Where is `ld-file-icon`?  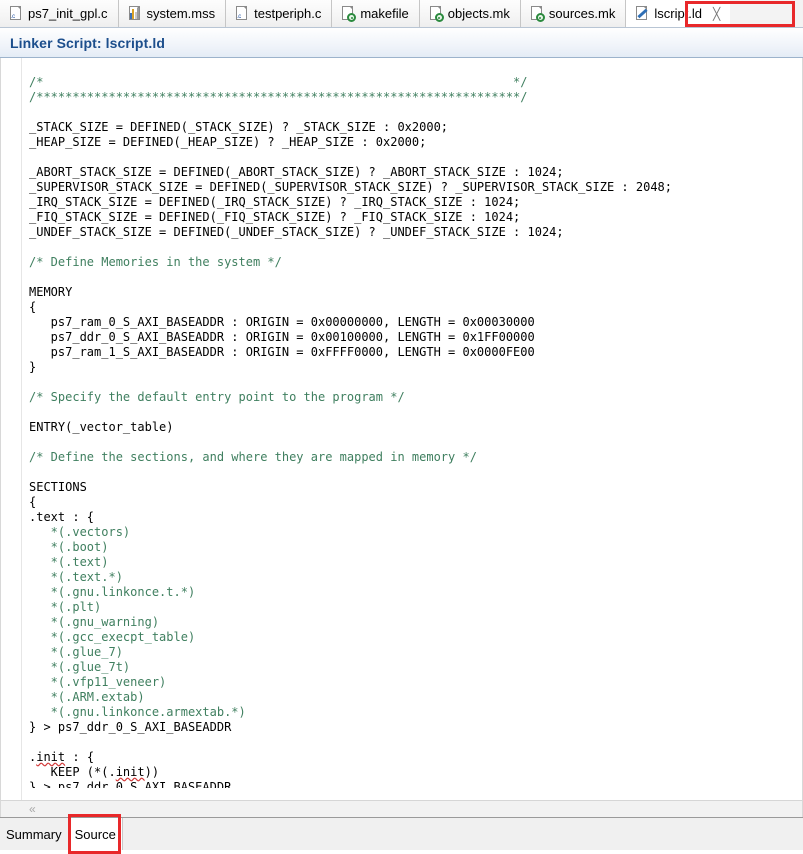
ld-file-icon is located at coordinates (642, 13).